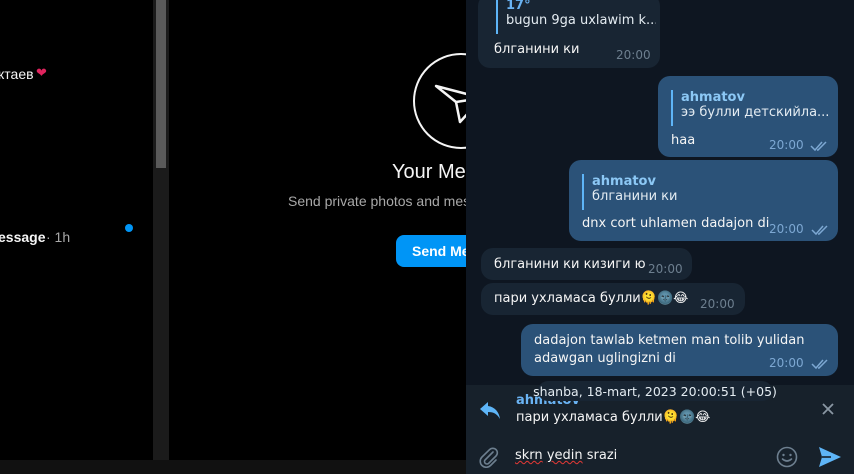 This screenshot has width=854, height=474. Describe the element at coordinates (683, 140) in the screenshot. I see `message-text: haa` at that location.